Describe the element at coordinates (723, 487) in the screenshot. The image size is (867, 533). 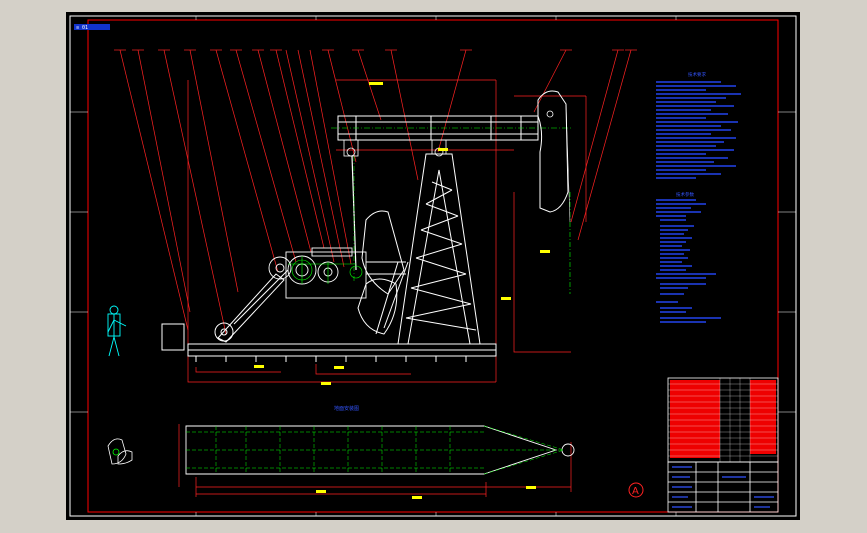
I see `title-block-text` at that location.